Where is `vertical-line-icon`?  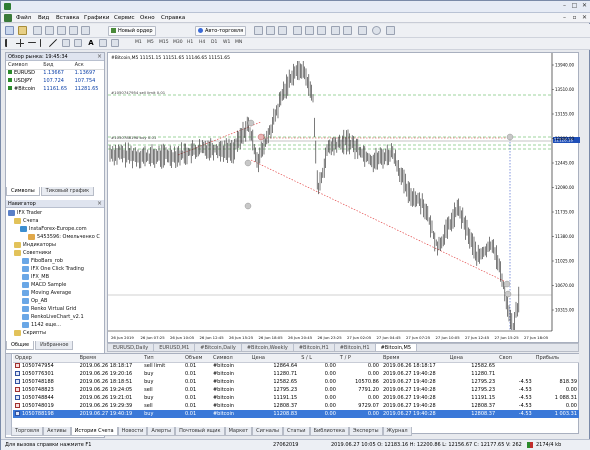
vertical-line-icon is located at coordinates (32, 42).